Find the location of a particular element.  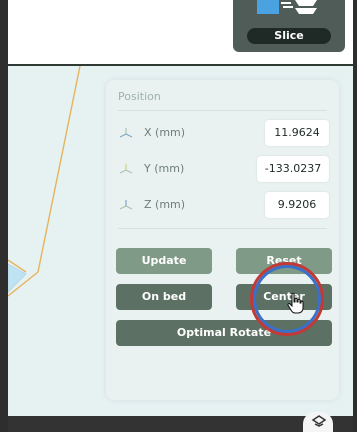

row-y: Y (mm) -133.0237 is located at coordinates (222, 170).